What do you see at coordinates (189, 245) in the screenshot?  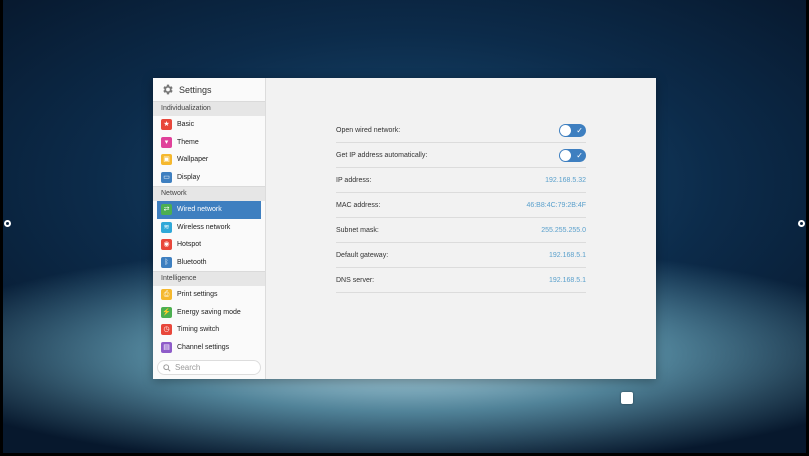 I see `sidebar-item-label: Hotspot` at bounding box center [189, 245].